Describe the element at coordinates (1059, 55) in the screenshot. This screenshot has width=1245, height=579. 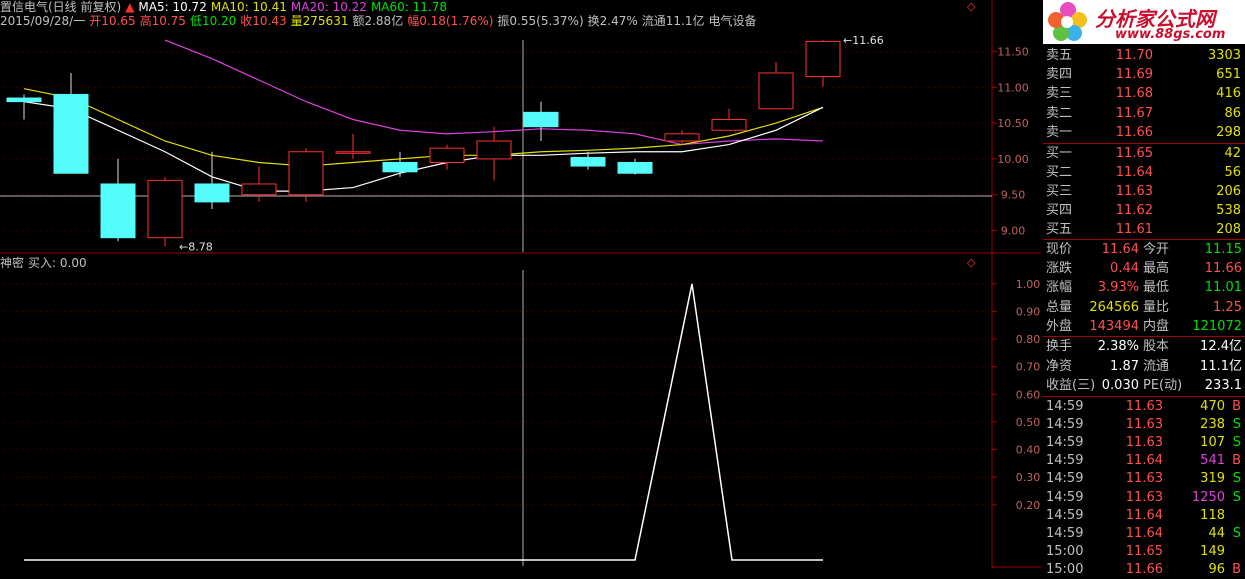
I see `ask-label: 卖五` at that location.